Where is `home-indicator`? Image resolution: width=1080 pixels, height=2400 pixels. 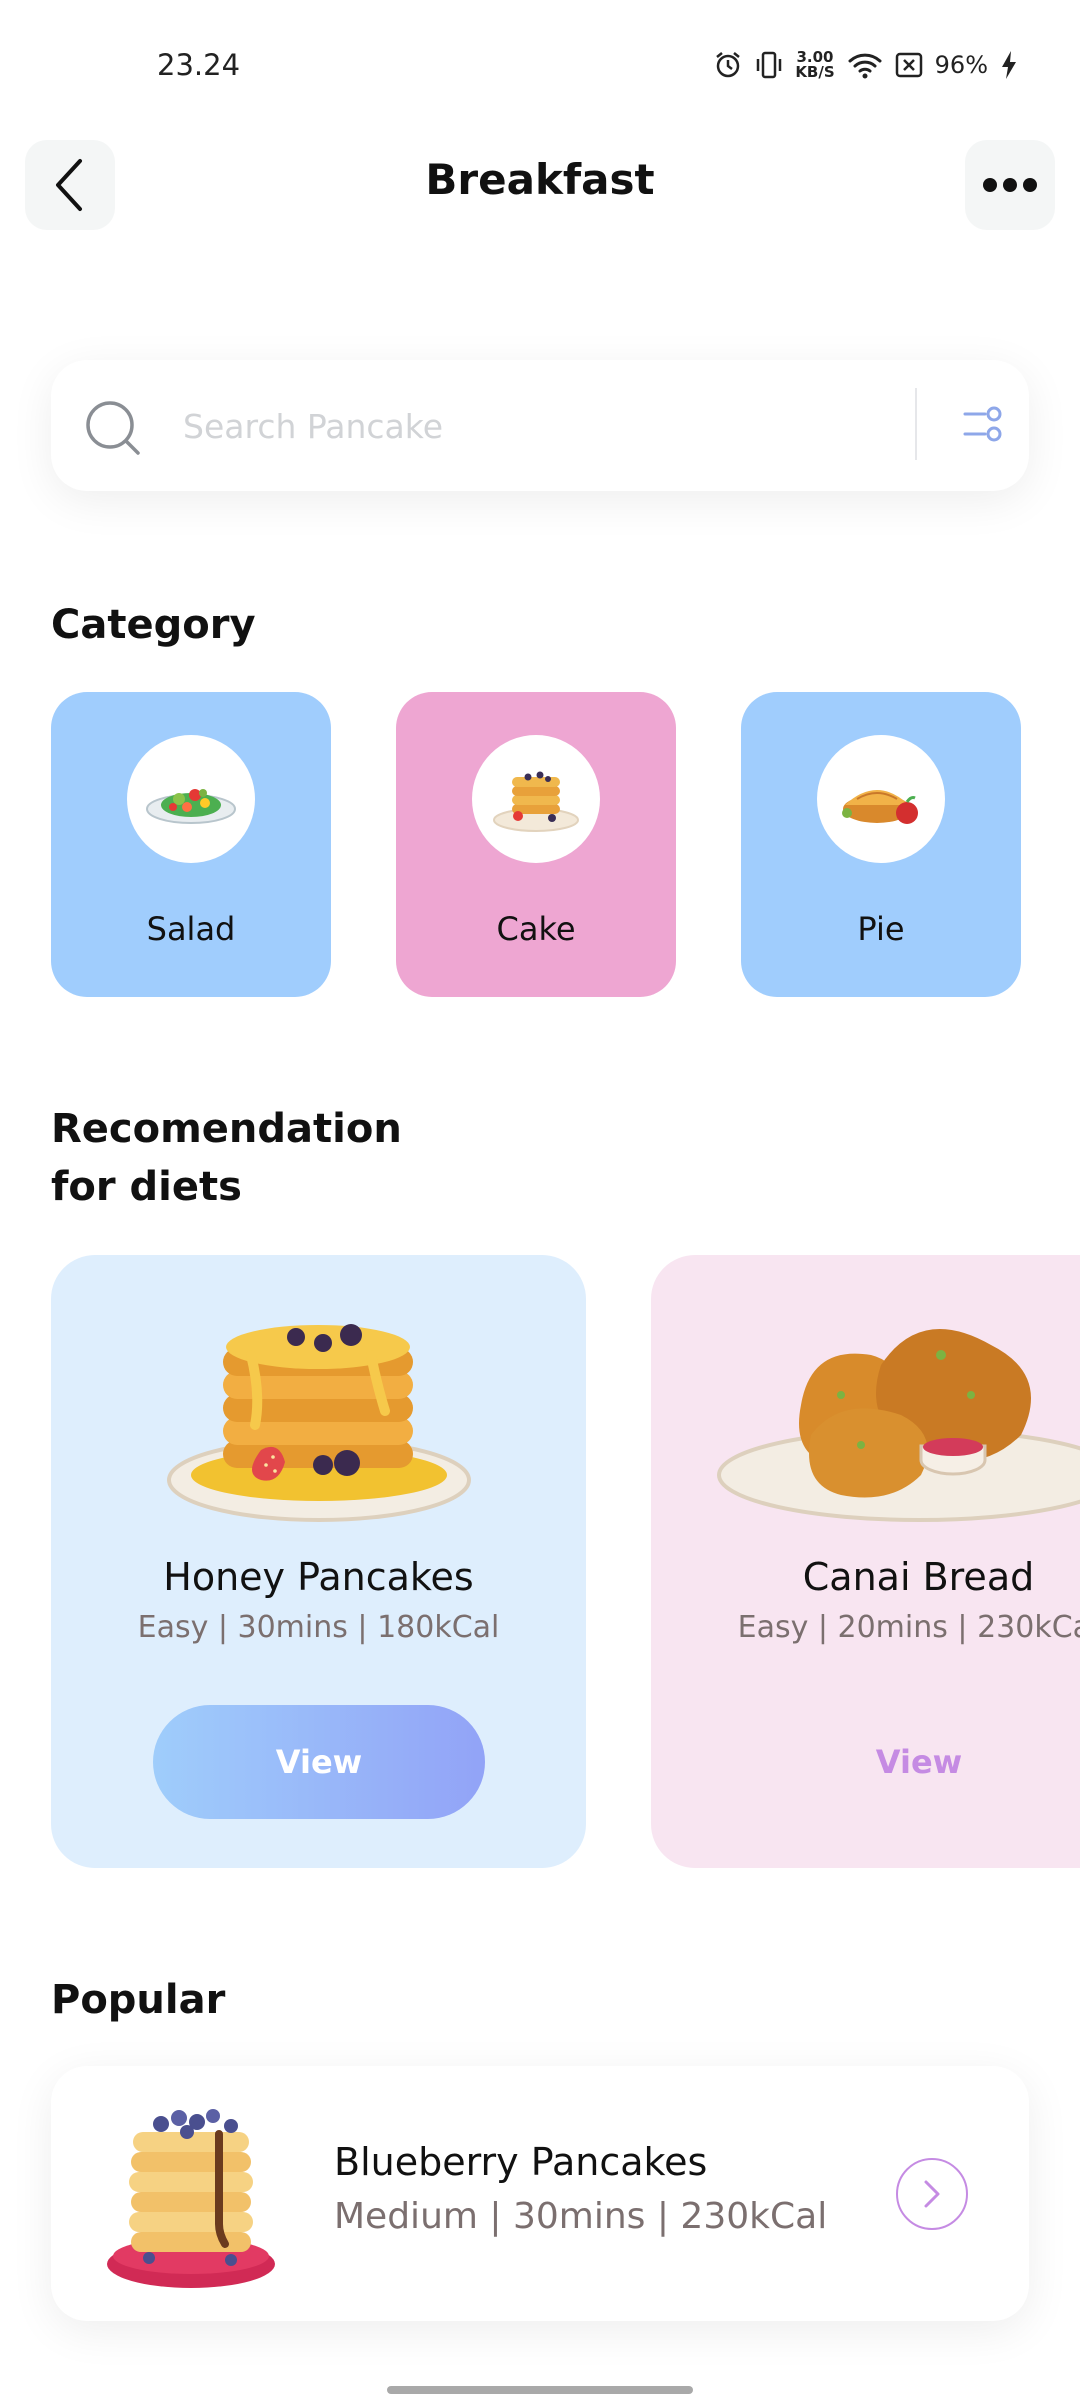 home-indicator is located at coordinates (540, 2390).